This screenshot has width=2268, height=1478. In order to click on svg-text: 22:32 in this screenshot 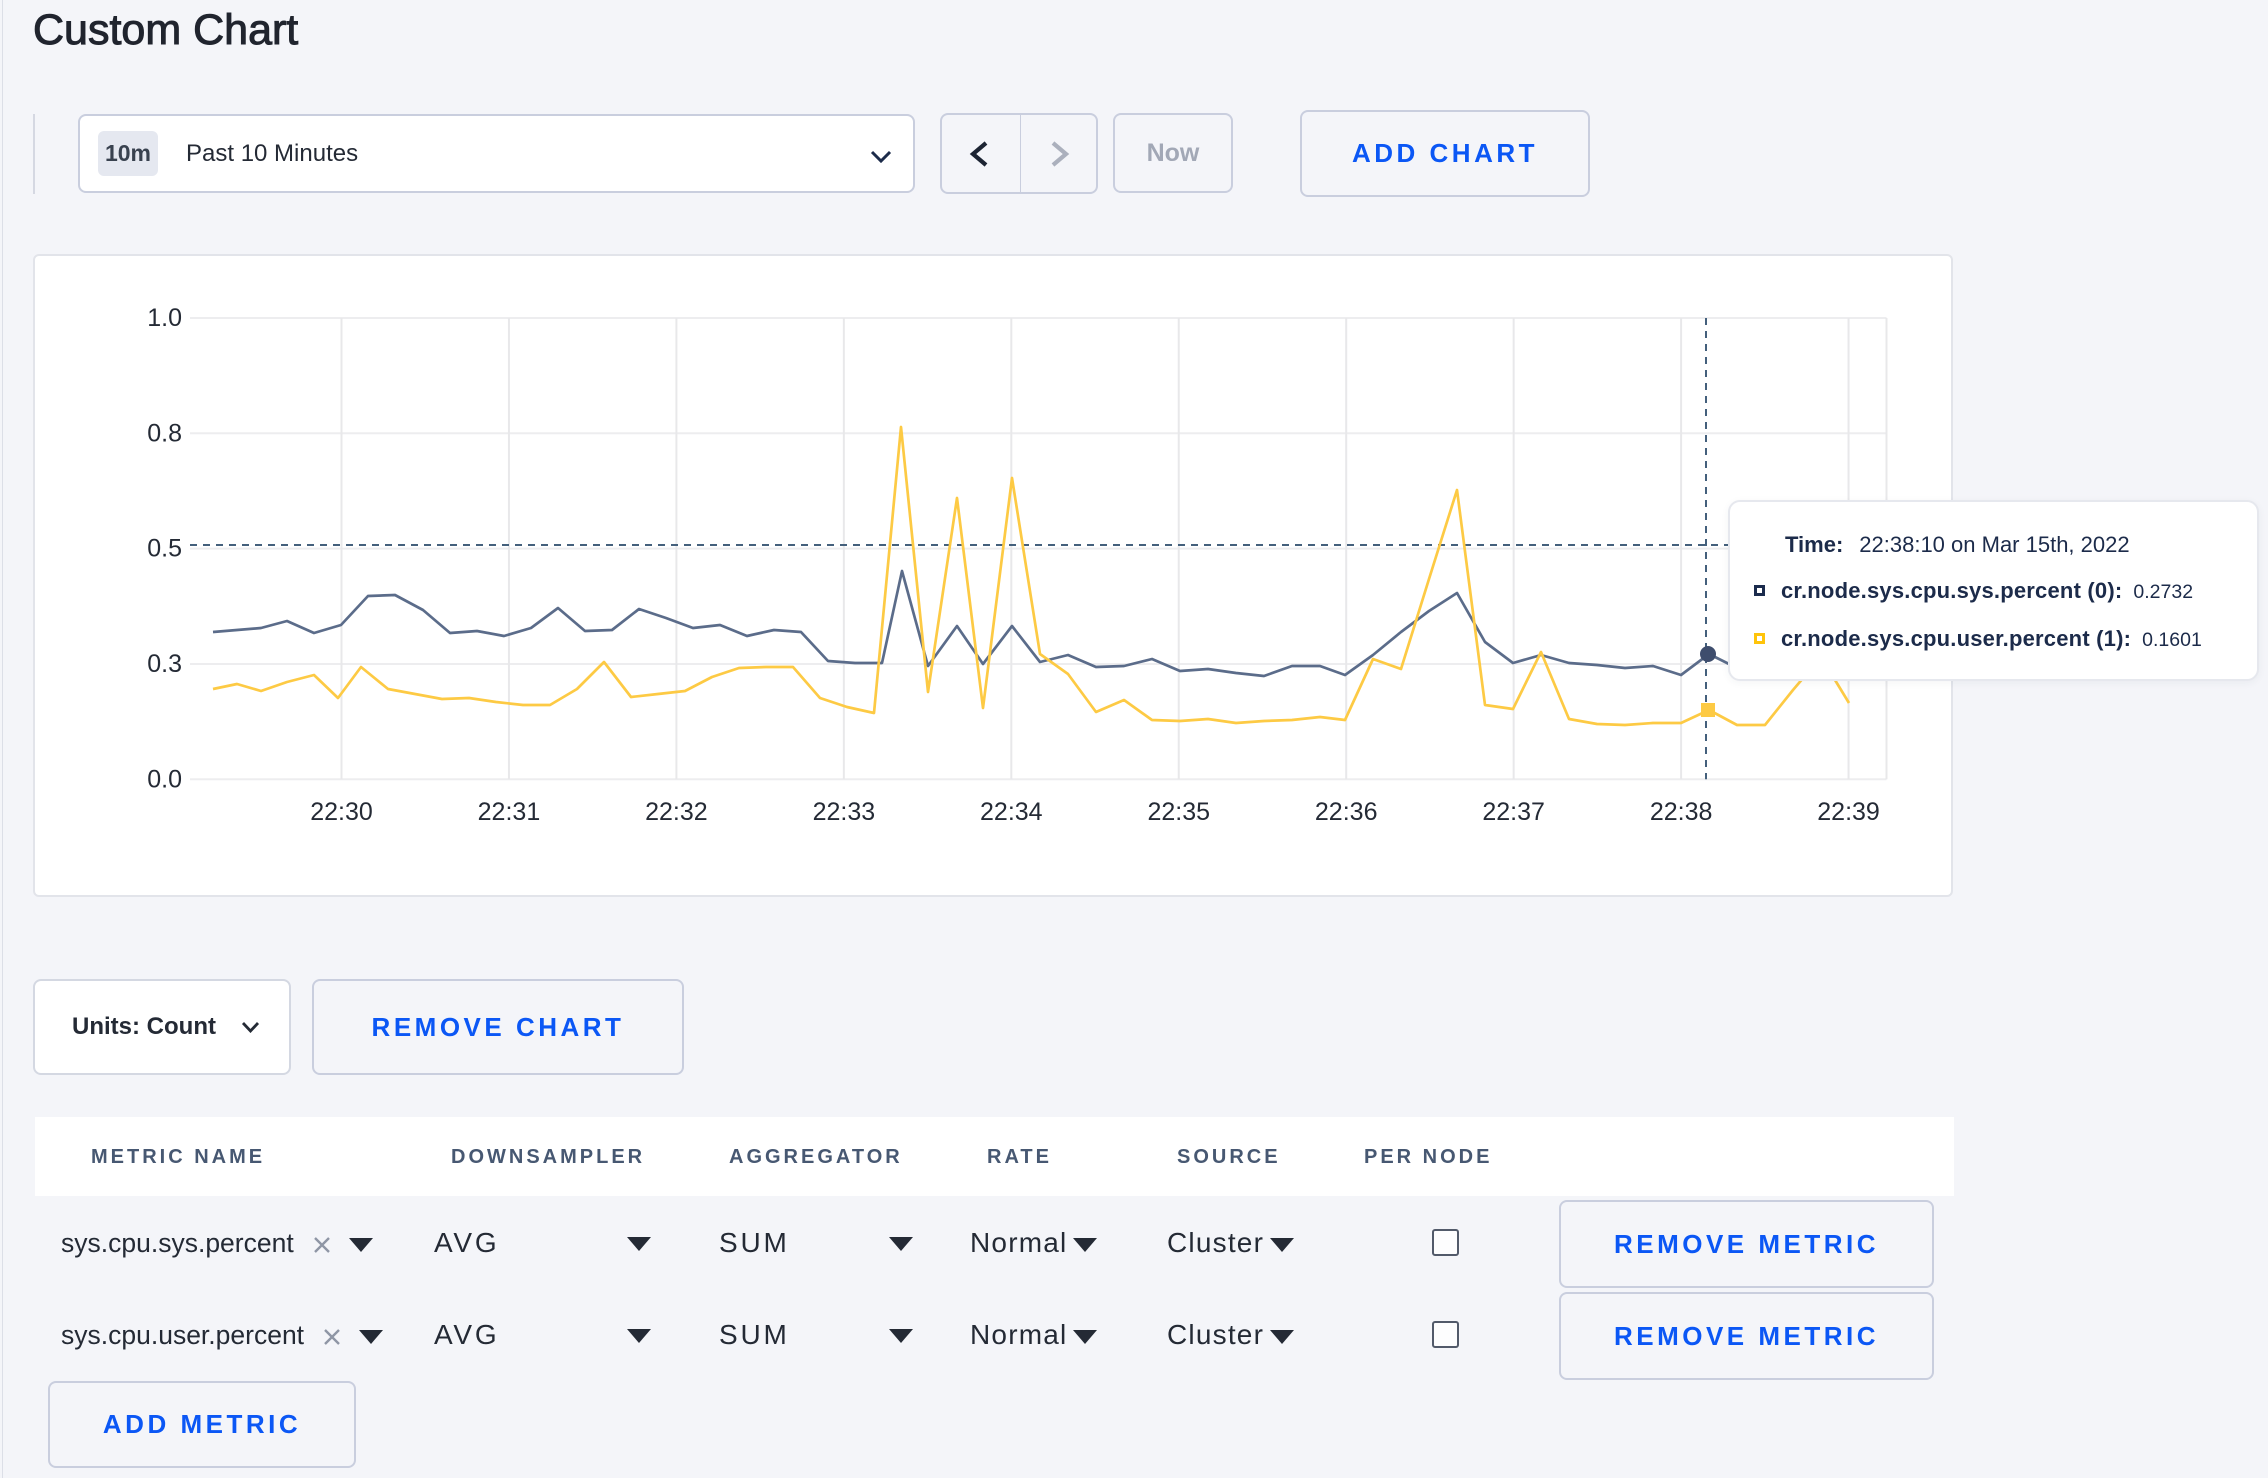, I will do `click(676, 812)`.